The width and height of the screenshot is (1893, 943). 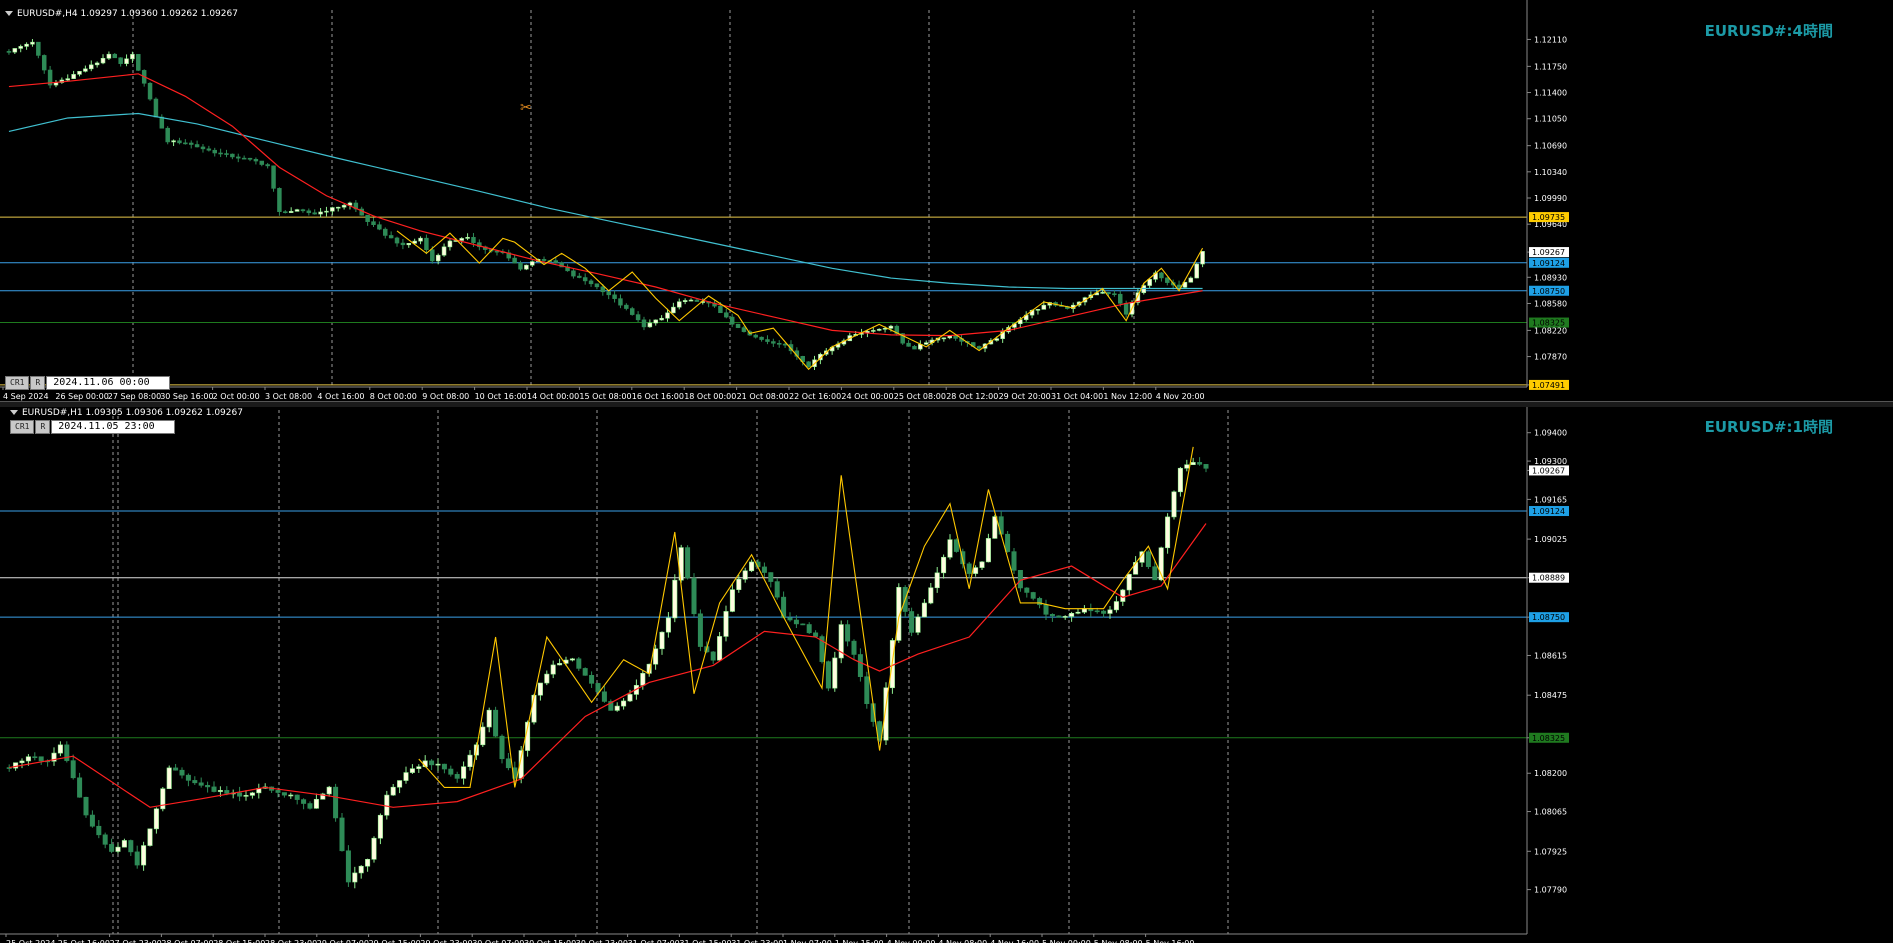 I want to click on h4-controls-strip: CR1 R 2024.11.06 00:00, so click(x=88, y=383).